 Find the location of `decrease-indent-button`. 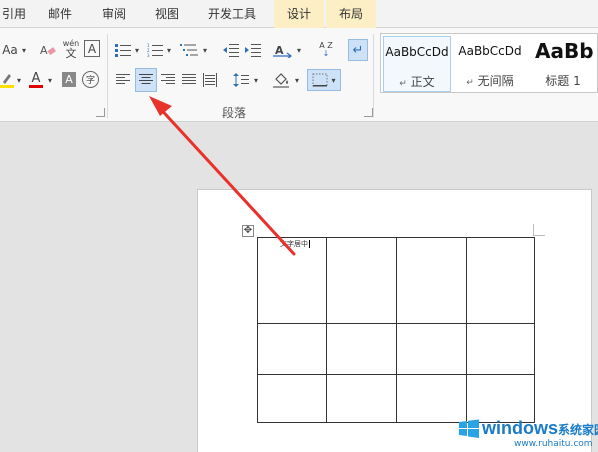

decrease-indent-button is located at coordinates (231, 50).